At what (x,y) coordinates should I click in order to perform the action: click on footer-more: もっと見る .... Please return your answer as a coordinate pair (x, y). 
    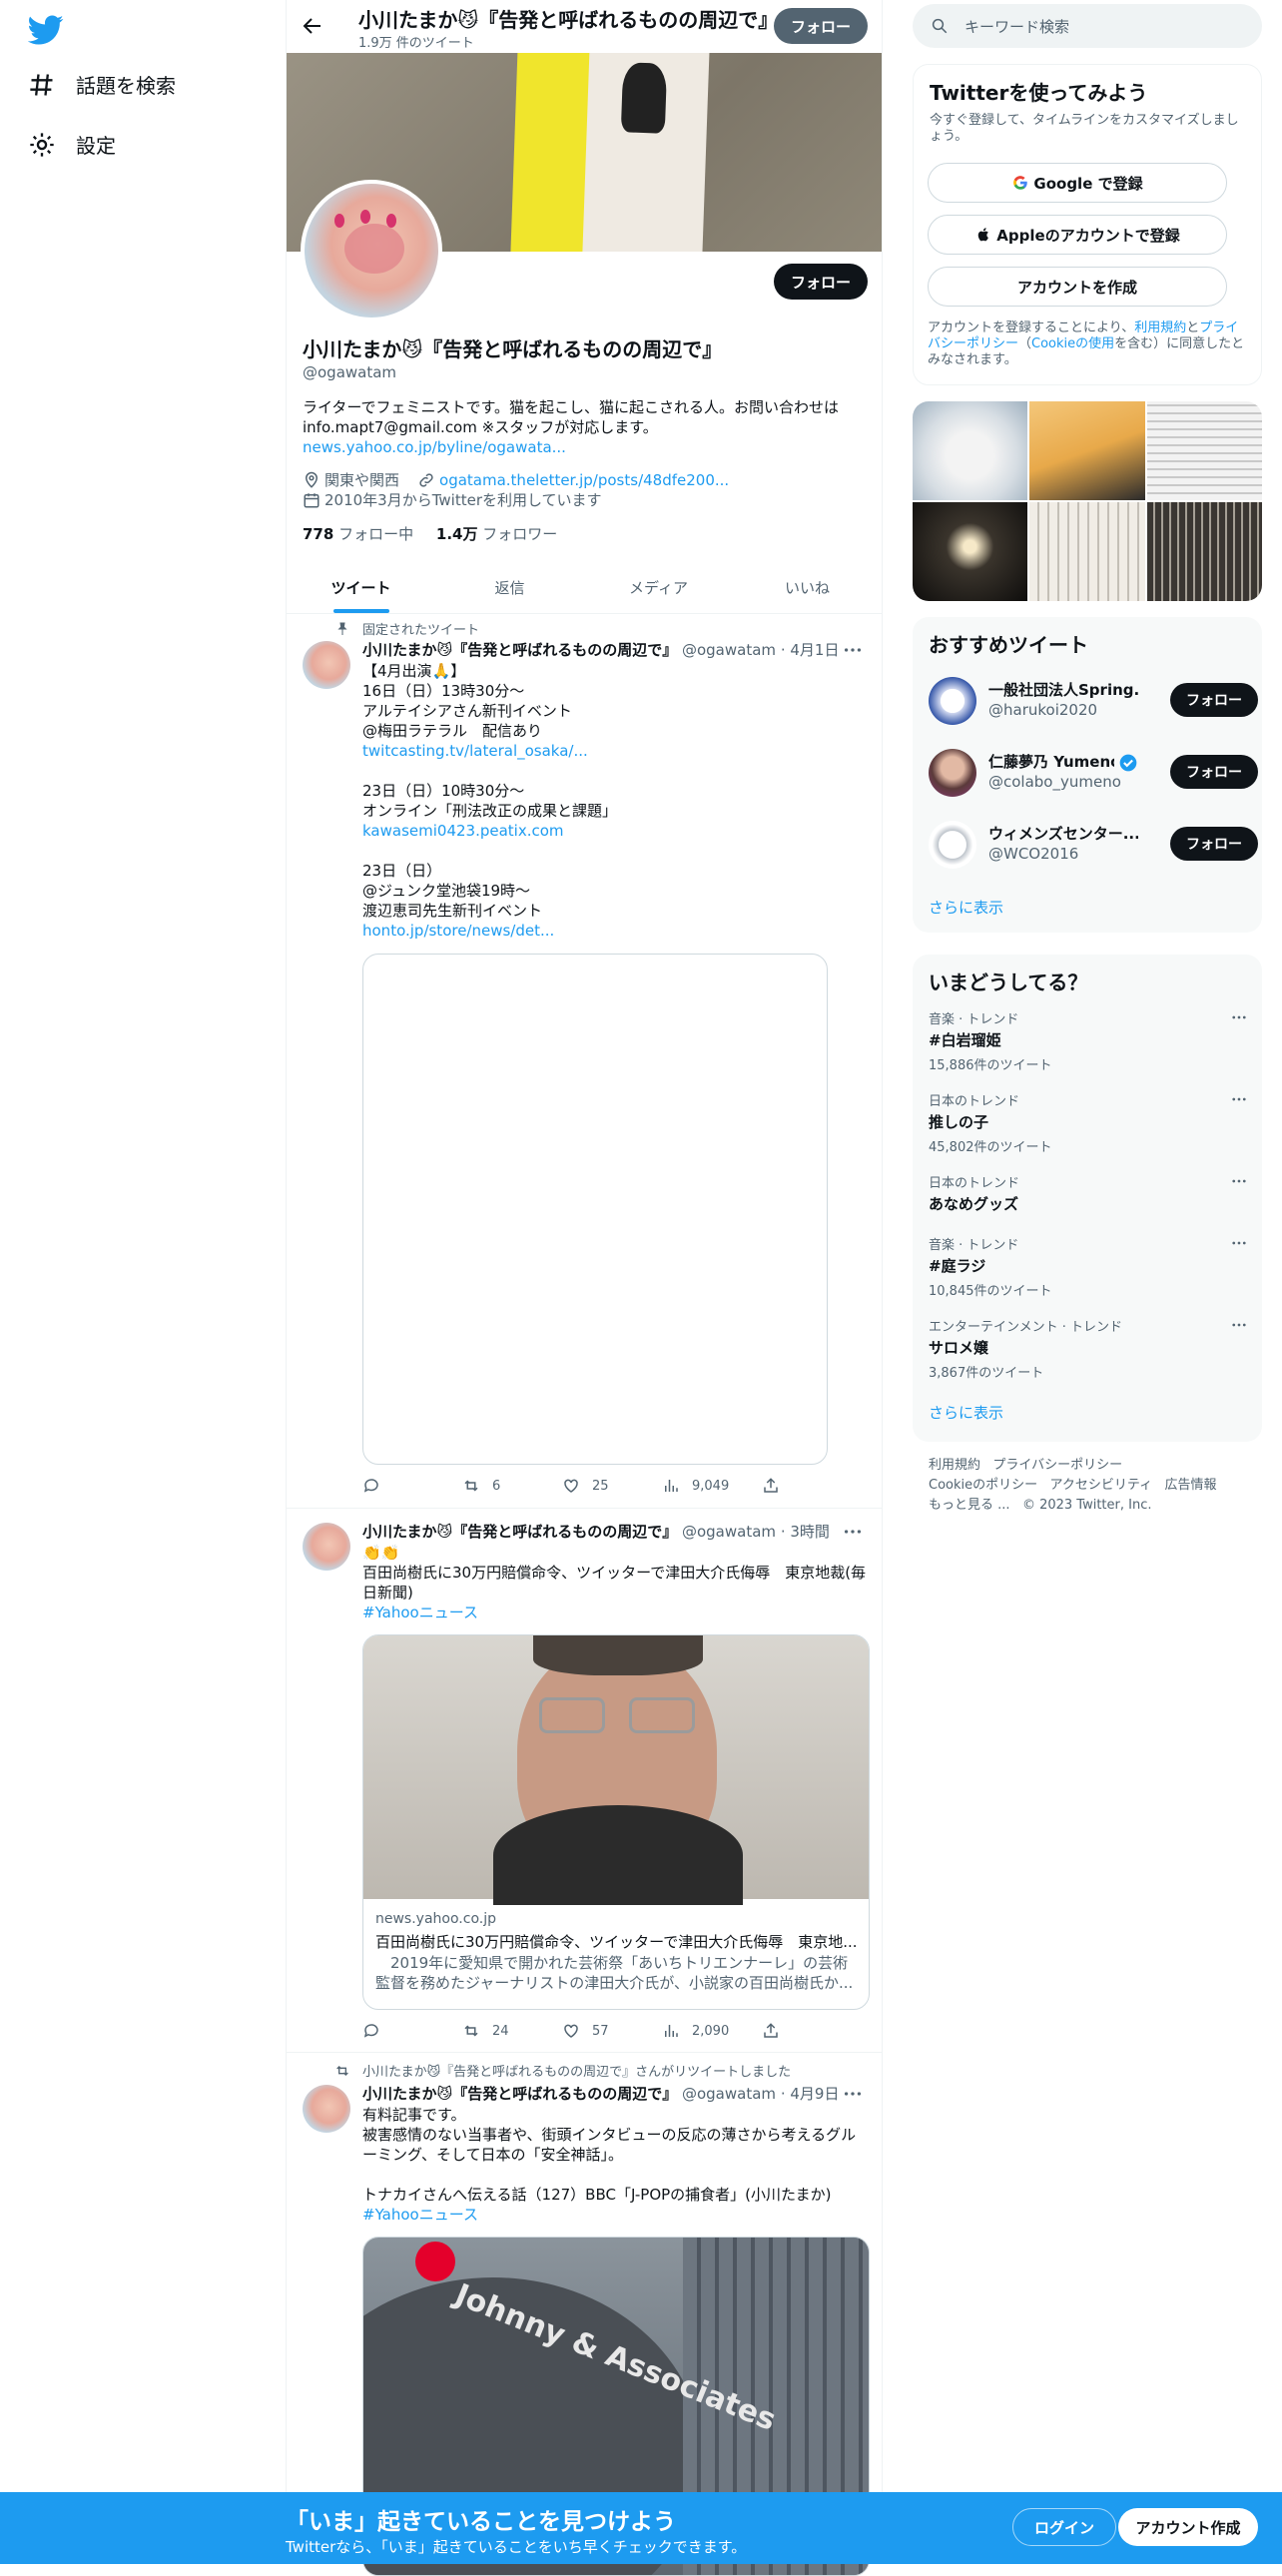
    Looking at the image, I should click on (969, 1505).